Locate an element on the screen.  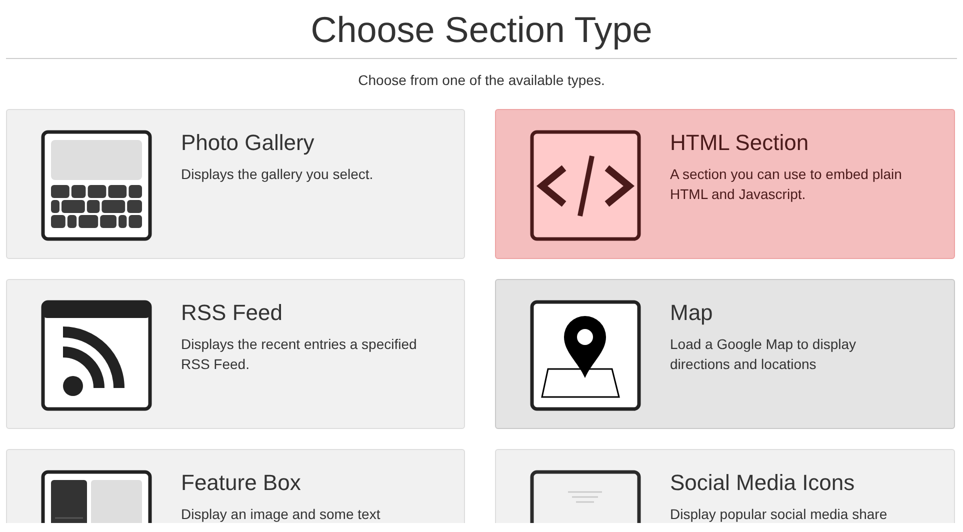
section-type-name: RSS Feed is located at coordinates (232, 313).